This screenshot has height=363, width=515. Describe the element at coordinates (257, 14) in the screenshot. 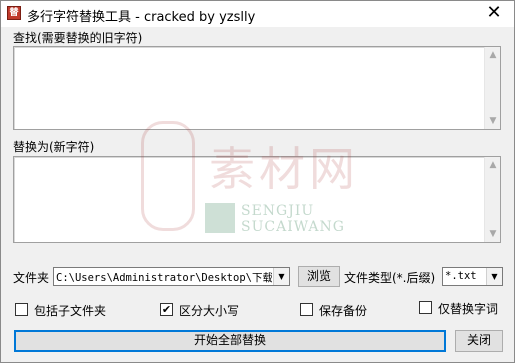

I see `title-bar: 替 多行字符替换工具 - cracked by yzslly ✕` at that location.